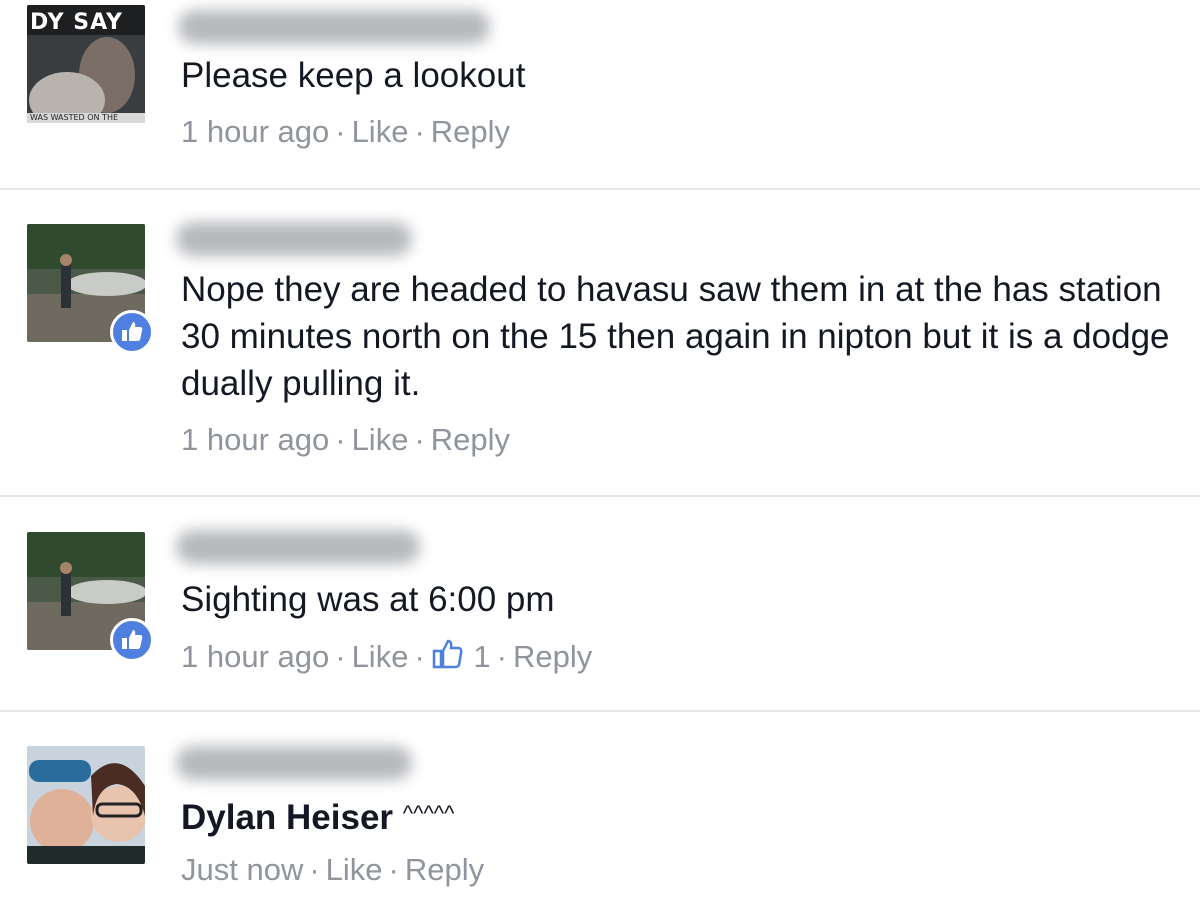  I want to click on avatar, so click(86, 805).